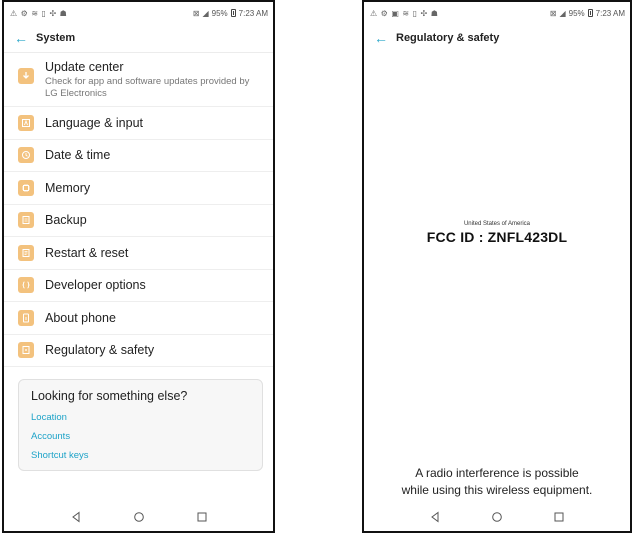  What do you see at coordinates (138, 188) in the screenshot?
I see `list-item-memory: Memory` at bounding box center [138, 188].